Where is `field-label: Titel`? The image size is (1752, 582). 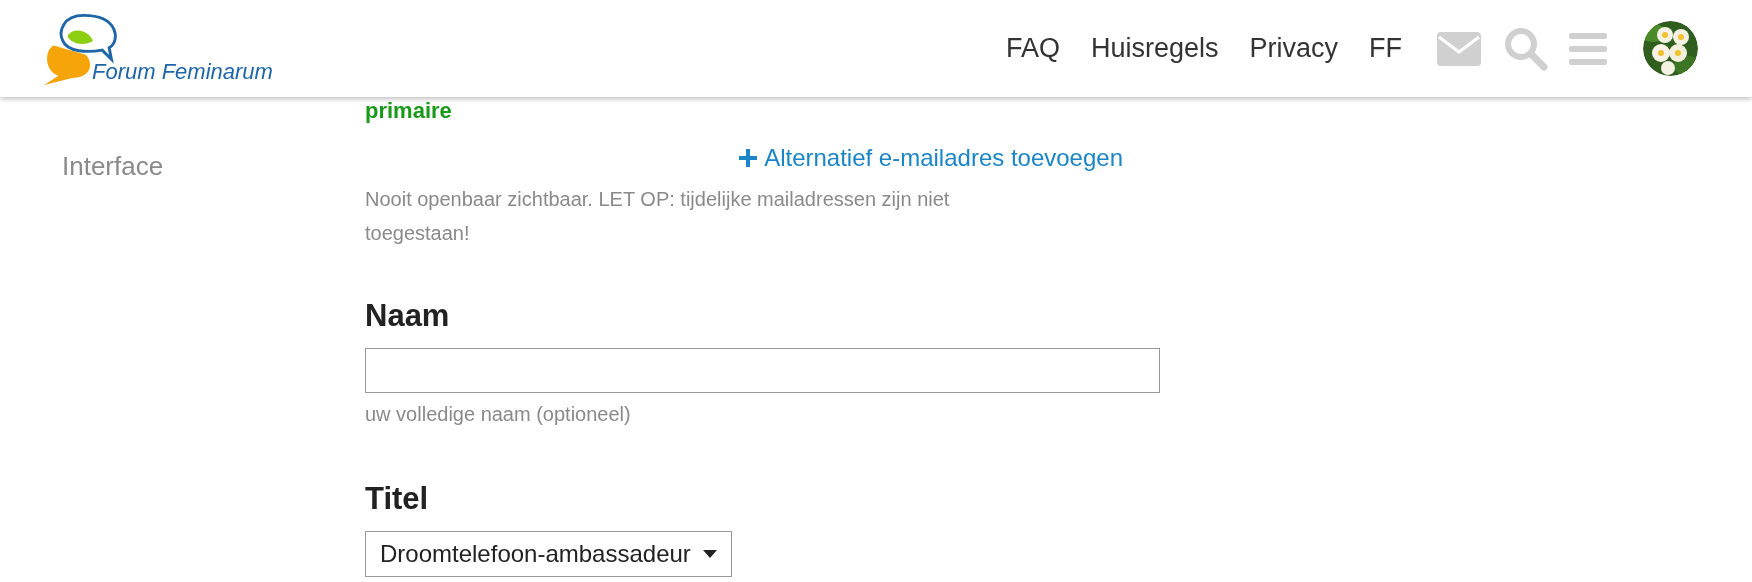
field-label: Titel is located at coordinates (397, 498).